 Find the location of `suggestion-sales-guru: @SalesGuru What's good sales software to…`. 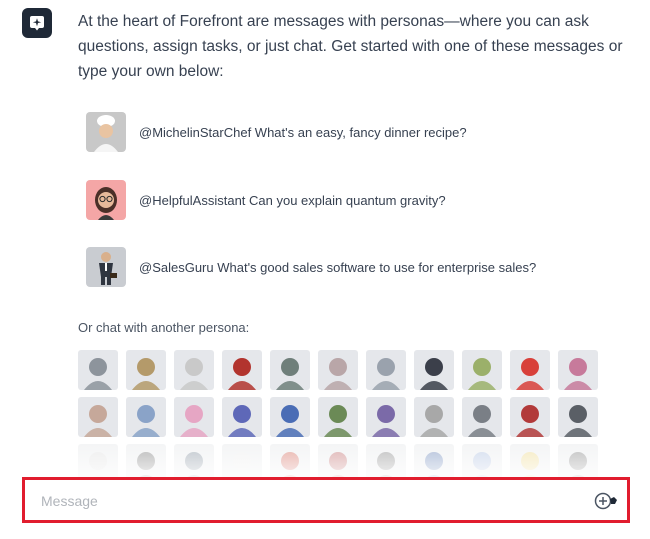

suggestion-sales-guru: @SalesGuru What's good sales software to… is located at coordinates (311, 267).